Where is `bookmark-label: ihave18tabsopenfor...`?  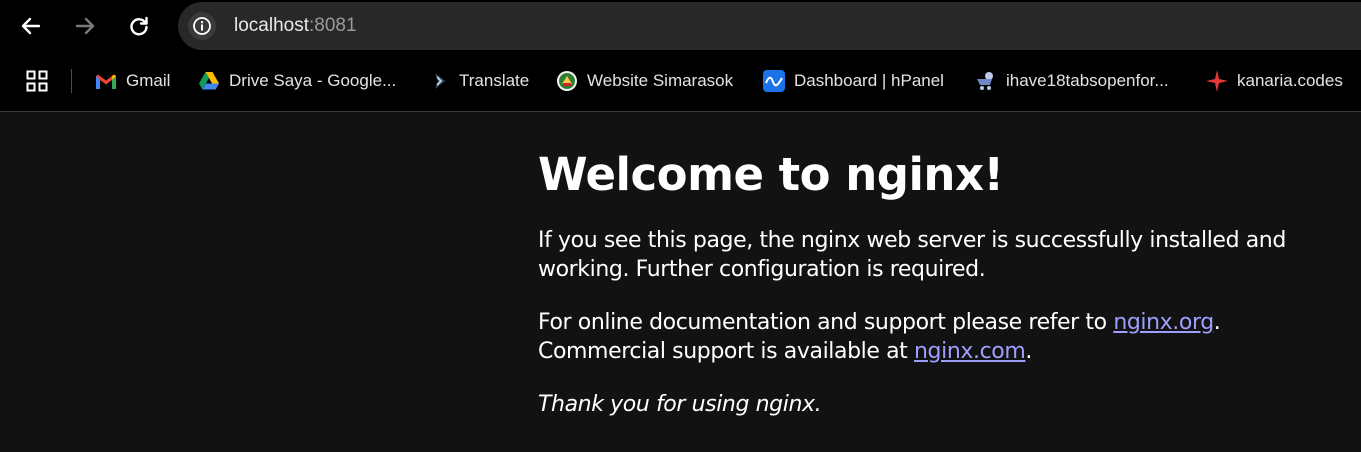
bookmark-label: ihave18tabsopenfor... is located at coordinates (1087, 80).